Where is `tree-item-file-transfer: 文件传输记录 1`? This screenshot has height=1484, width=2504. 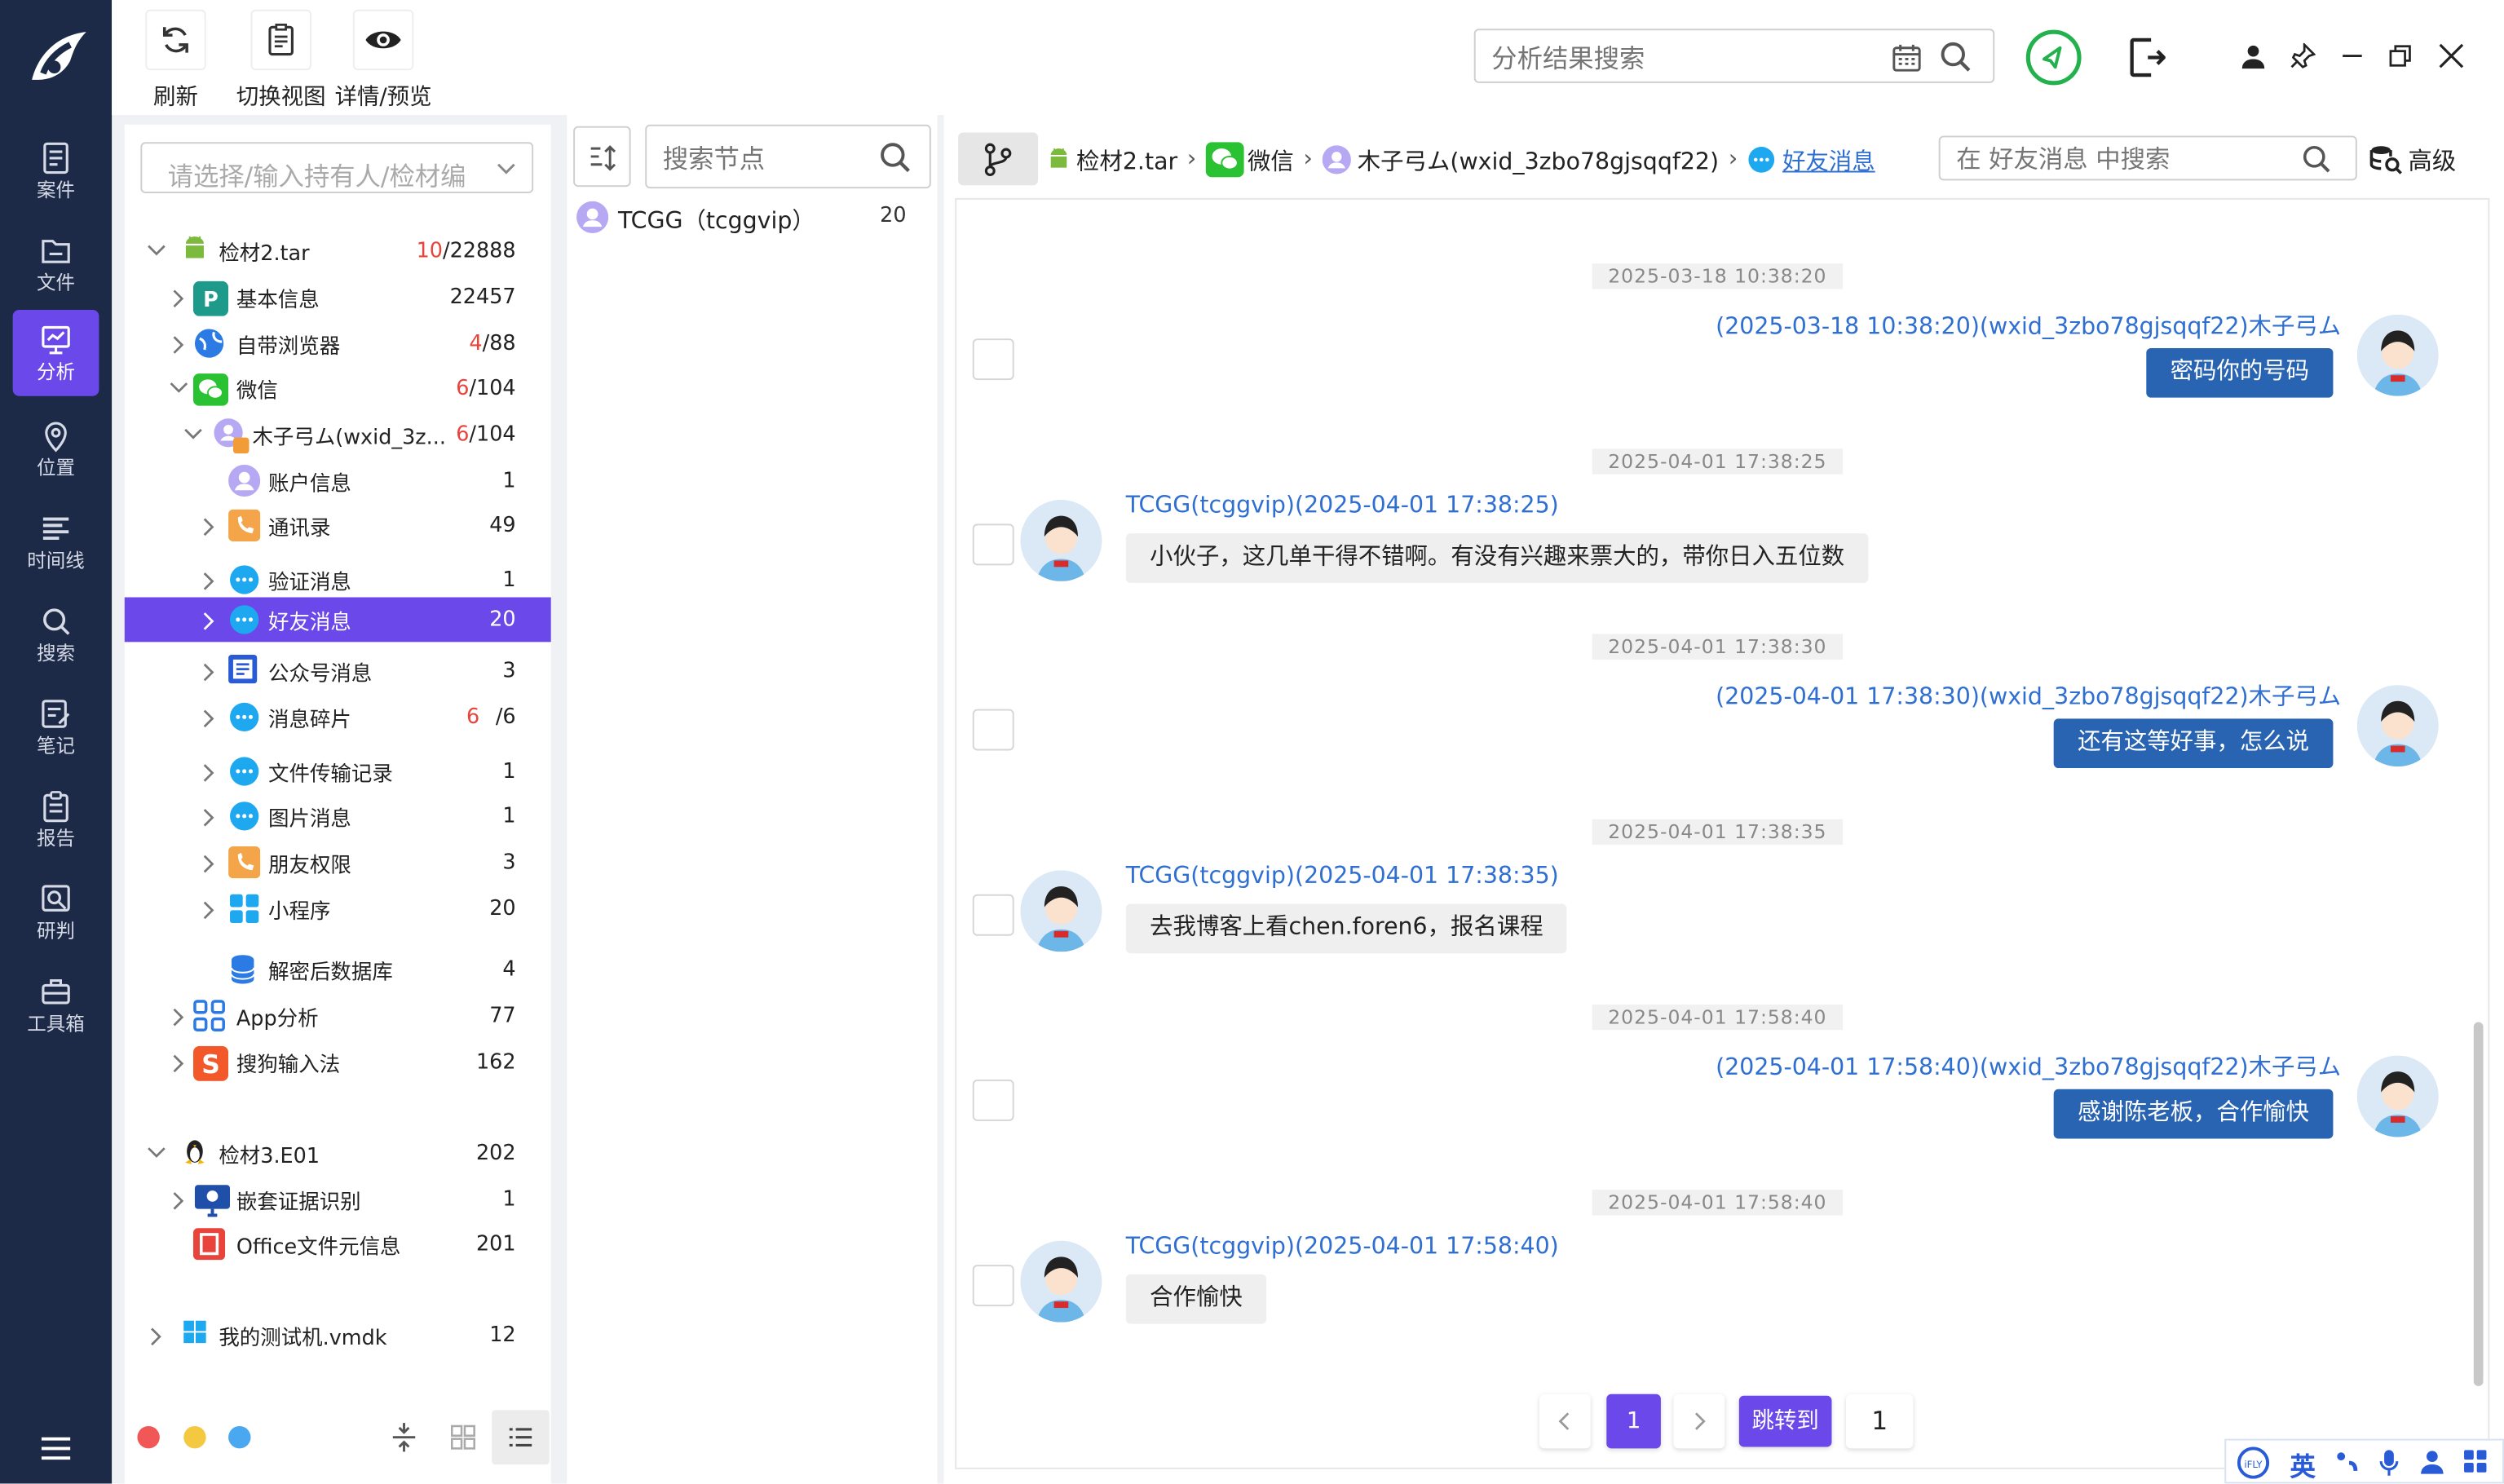 tree-item-file-transfer: 文件传输记录 1 is located at coordinates (338, 771).